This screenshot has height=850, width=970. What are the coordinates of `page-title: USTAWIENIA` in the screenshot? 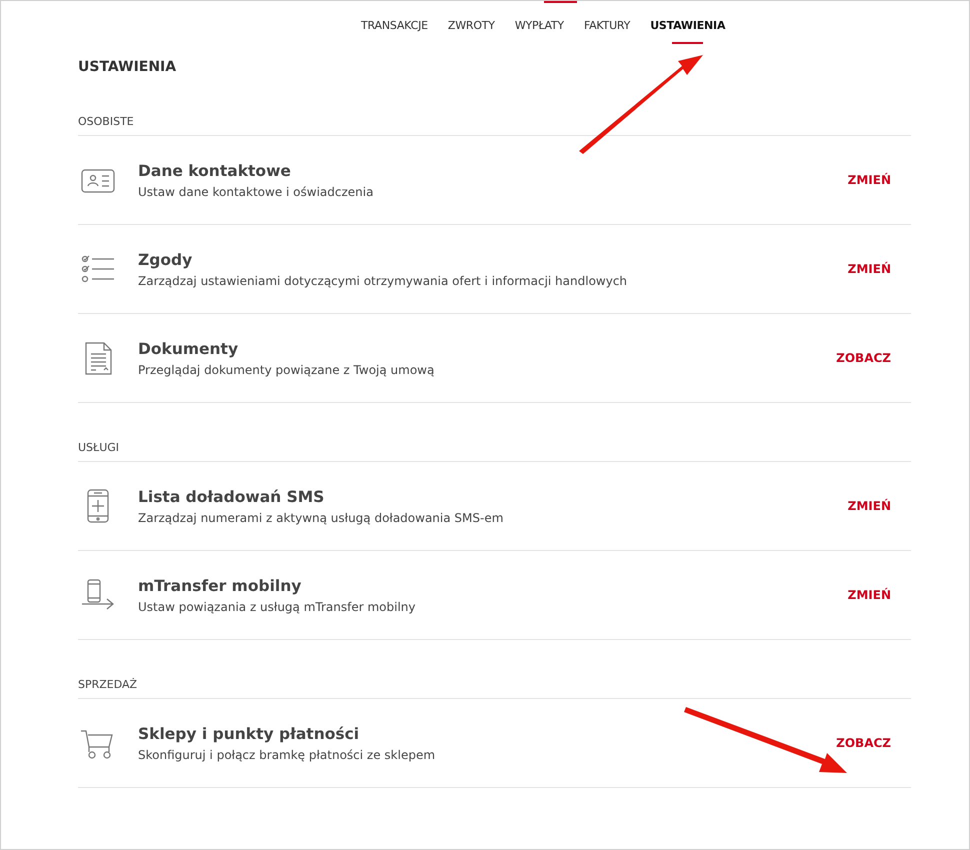 It's located at (128, 67).